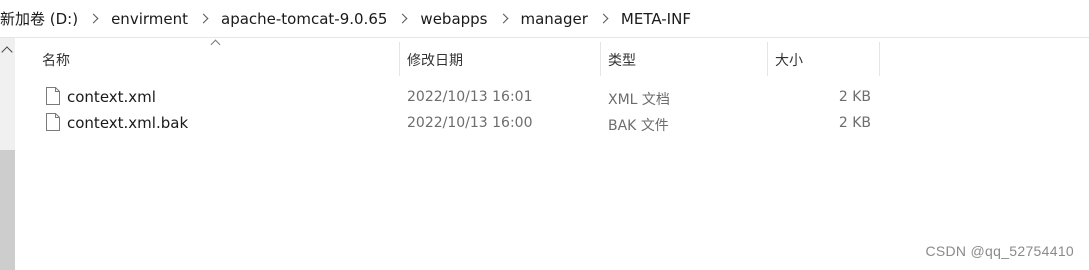  Describe the element at coordinates (128, 123) in the screenshot. I see `file-name: context.xml.bak` at that location.